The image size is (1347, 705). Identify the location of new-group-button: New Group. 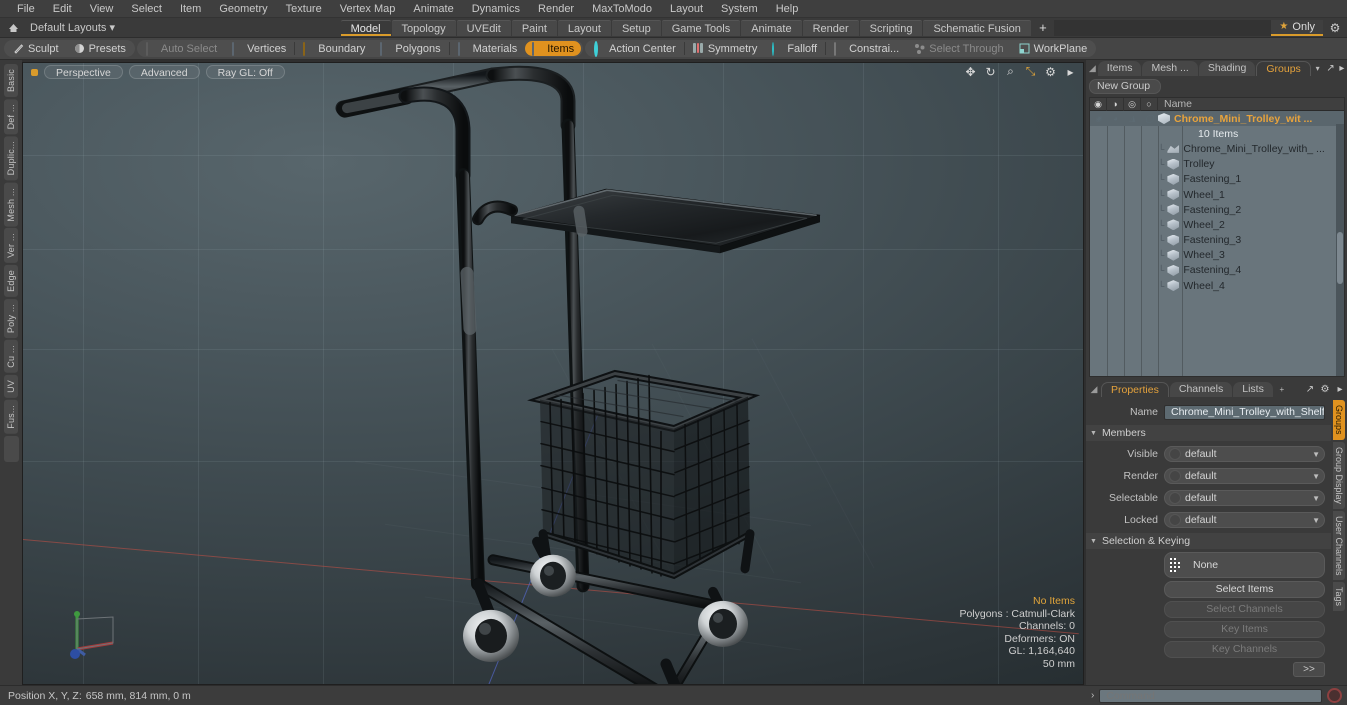
(1125, 86).